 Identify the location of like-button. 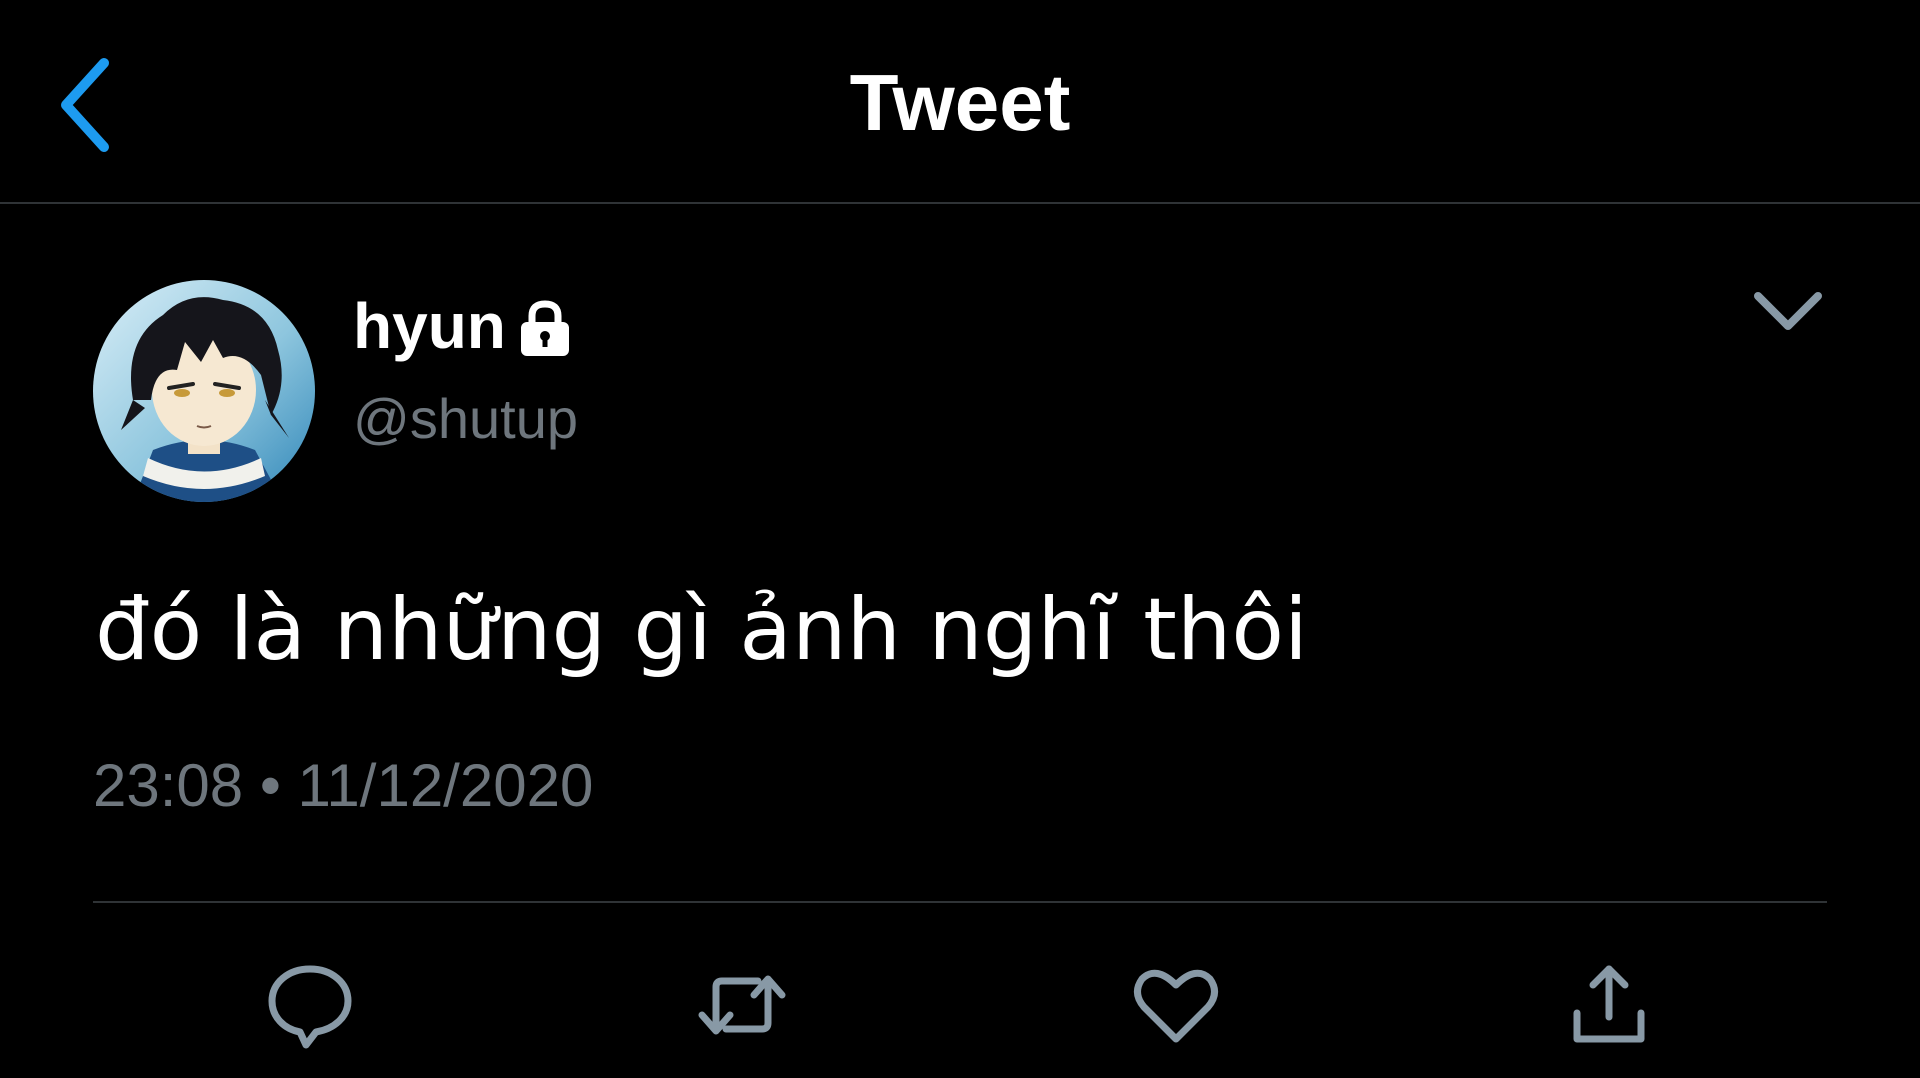
(1176, 1005).